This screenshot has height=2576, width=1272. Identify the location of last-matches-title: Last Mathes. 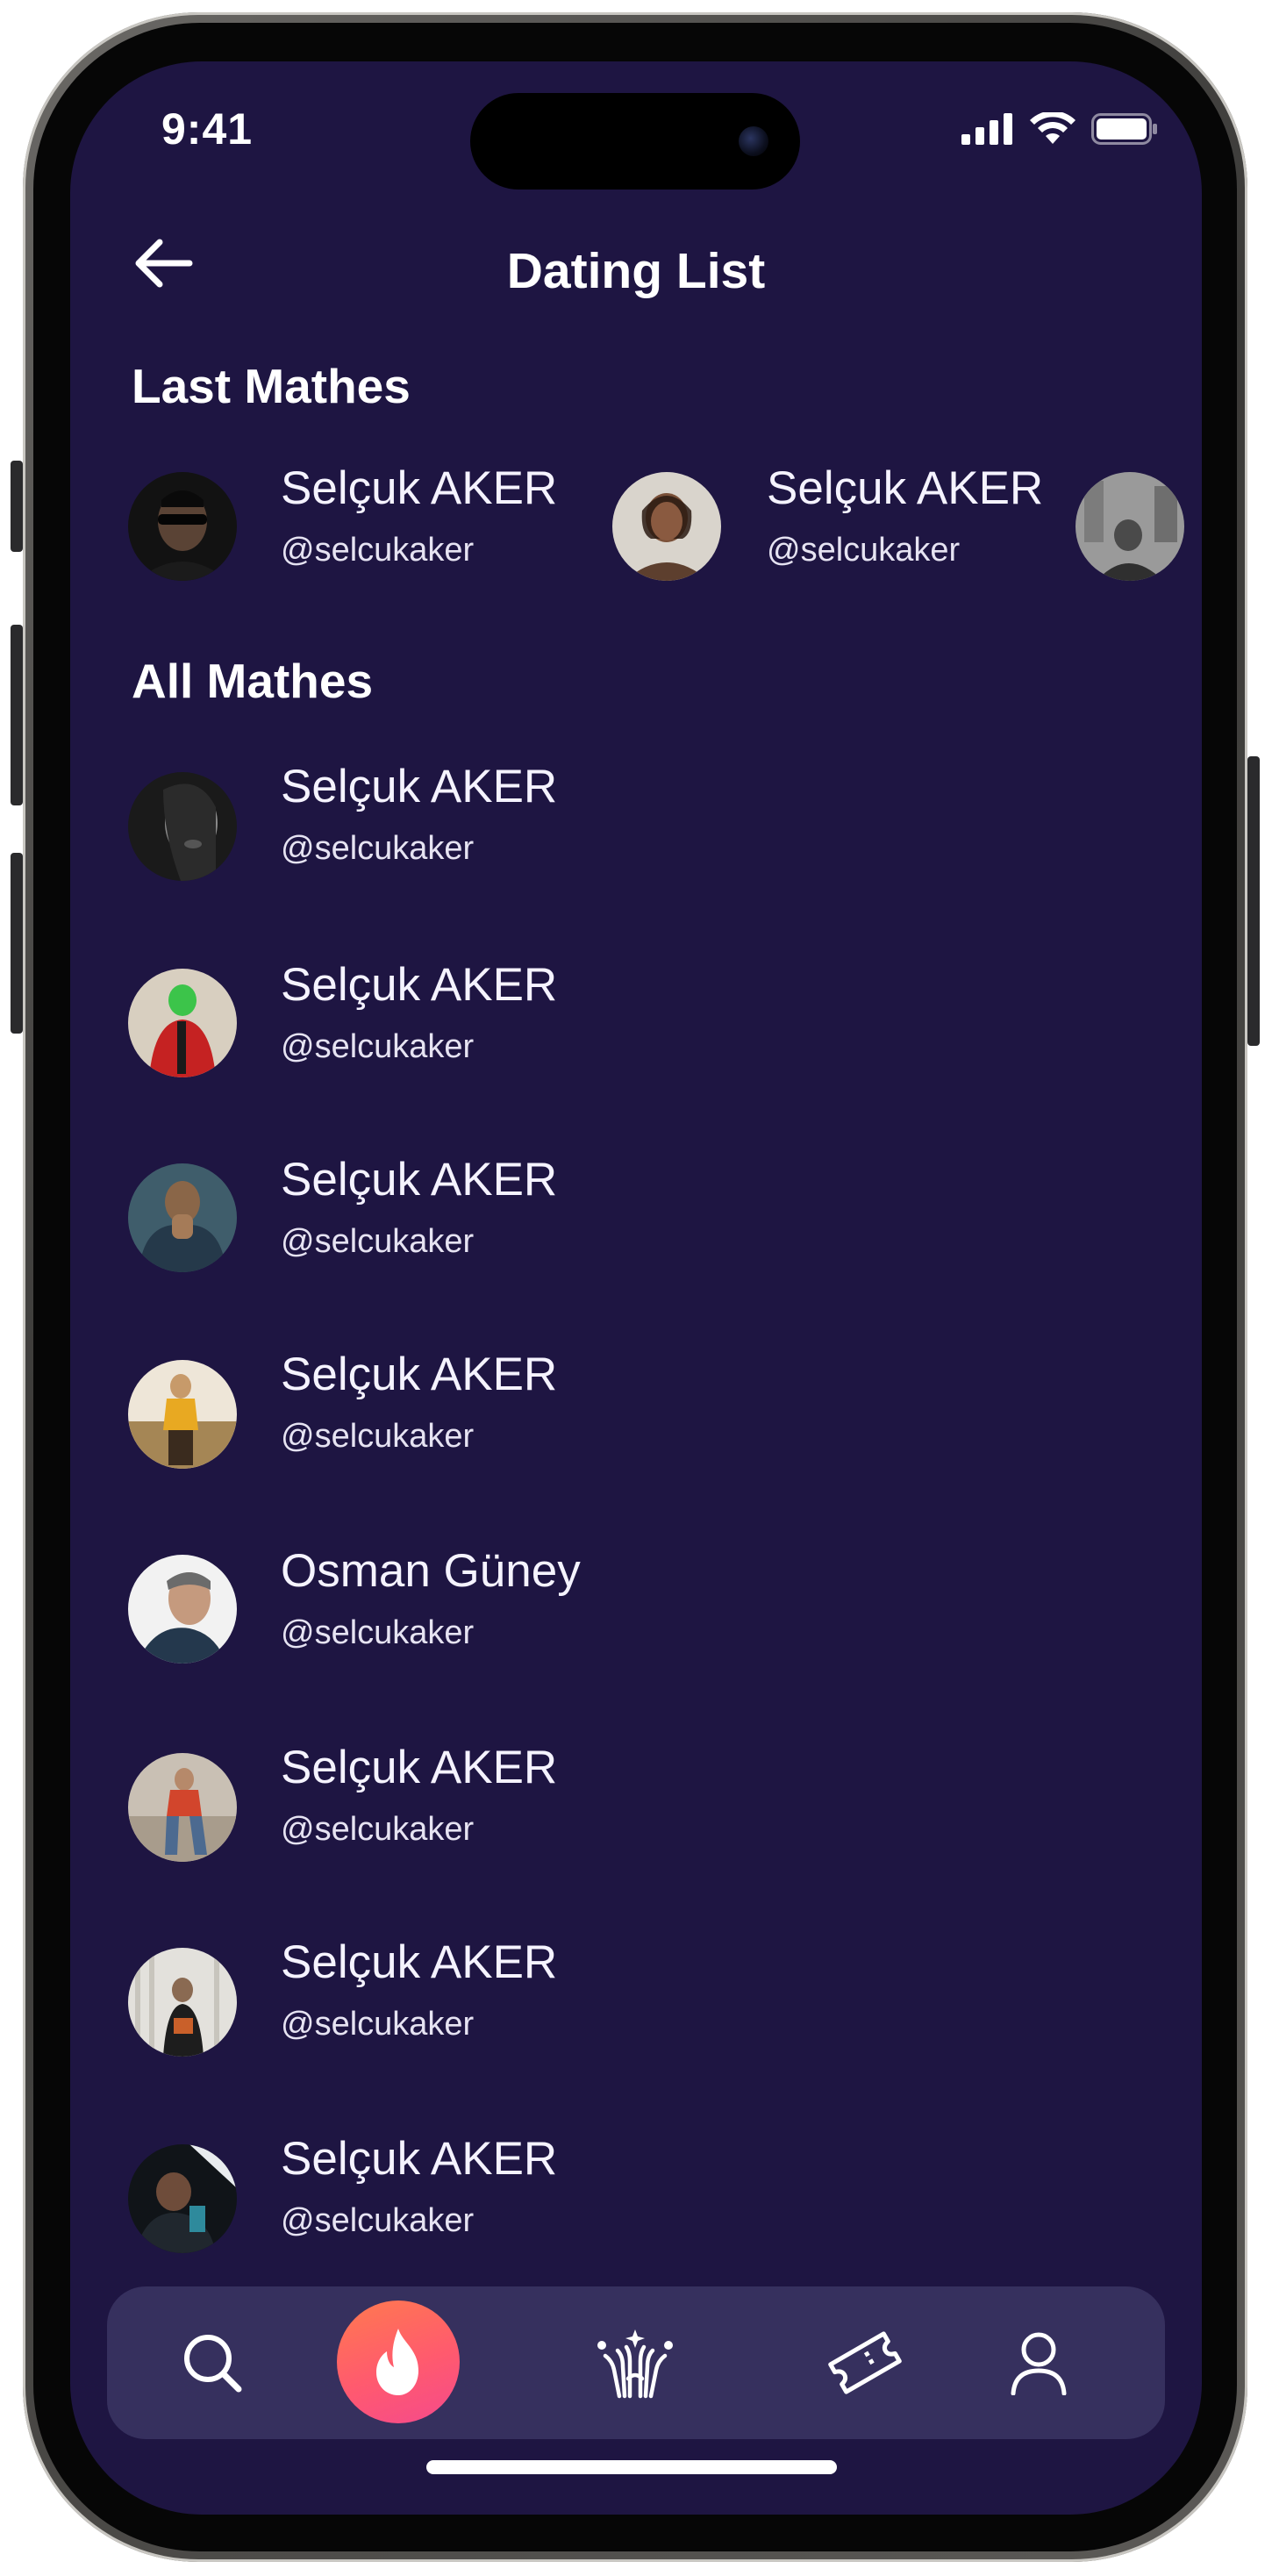
(271, 386).